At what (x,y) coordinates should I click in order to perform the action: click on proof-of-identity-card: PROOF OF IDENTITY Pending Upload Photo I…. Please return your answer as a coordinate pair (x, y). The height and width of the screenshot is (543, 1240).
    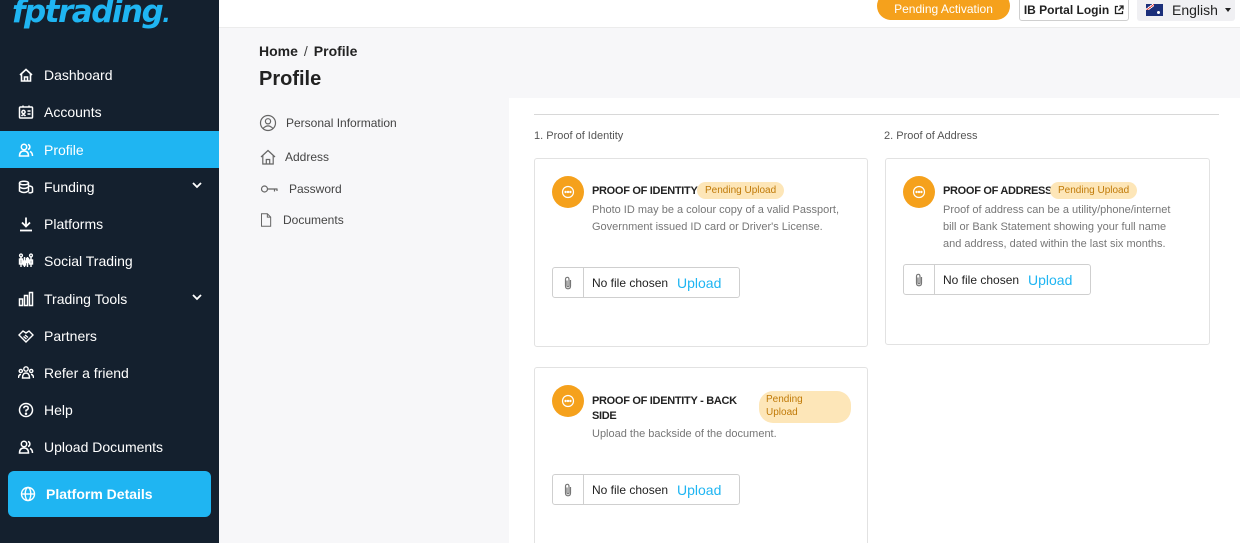
    Looking at the image, I should click on (701, 252).